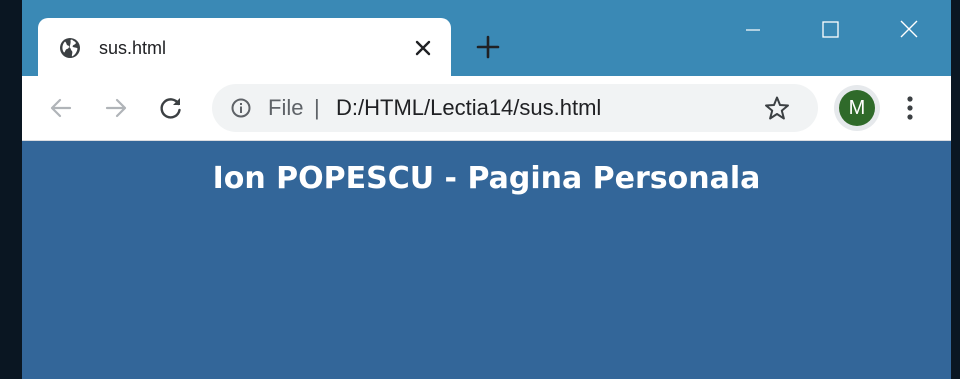  I want to click on maximize-icon, so click(830, 29).